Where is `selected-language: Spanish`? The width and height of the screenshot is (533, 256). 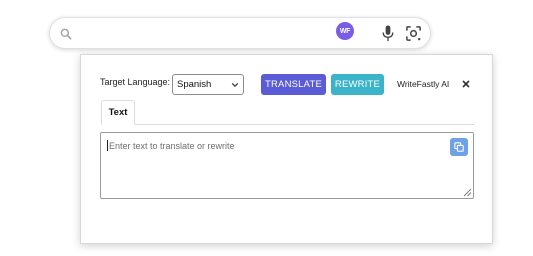 selected-language: Spanish is located at coordinates (194, 84).